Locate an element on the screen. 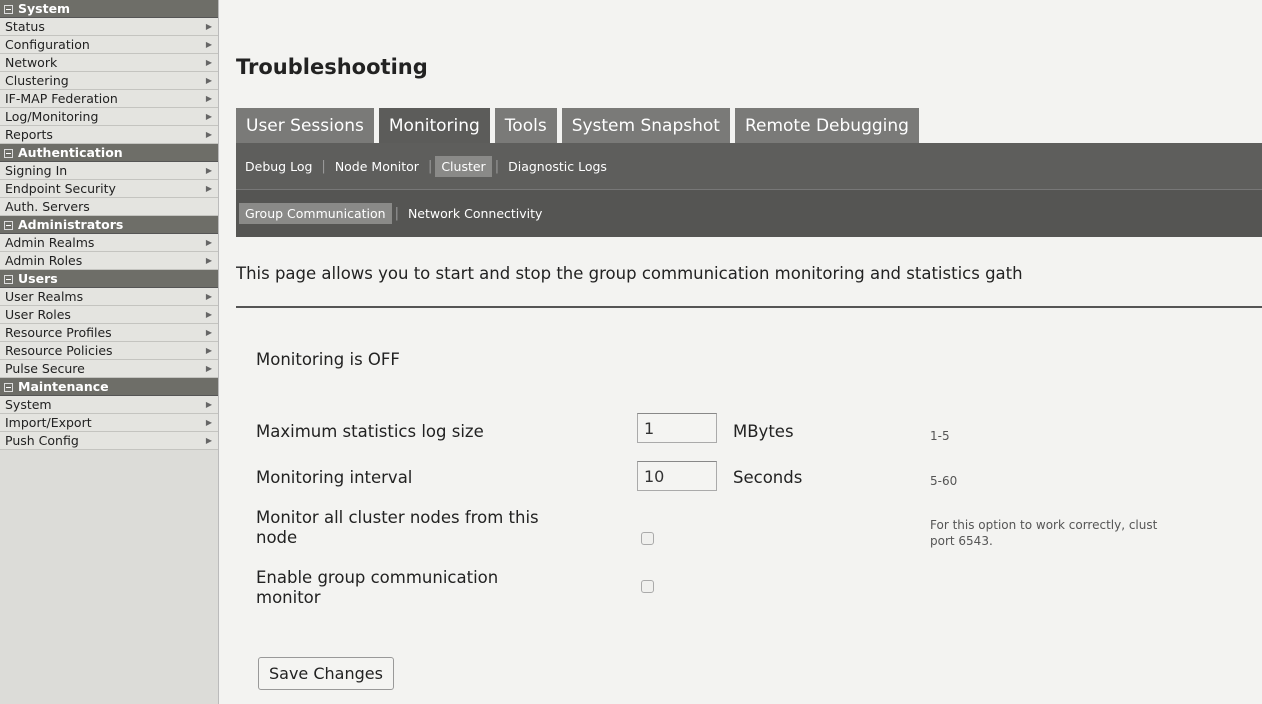  divider is located at coordinates (749, 307).